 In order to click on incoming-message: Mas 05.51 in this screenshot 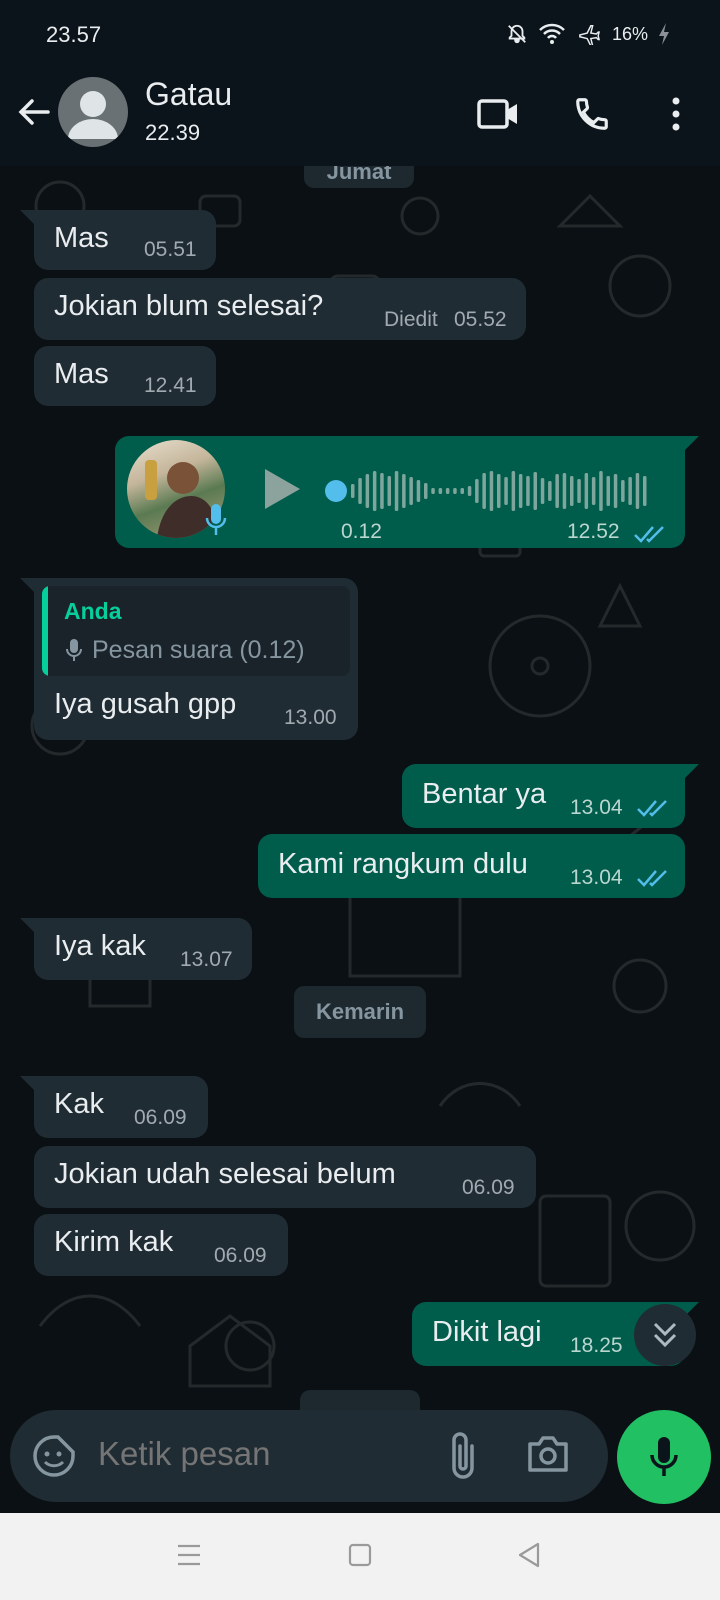, I will do `click(118, 240)`.